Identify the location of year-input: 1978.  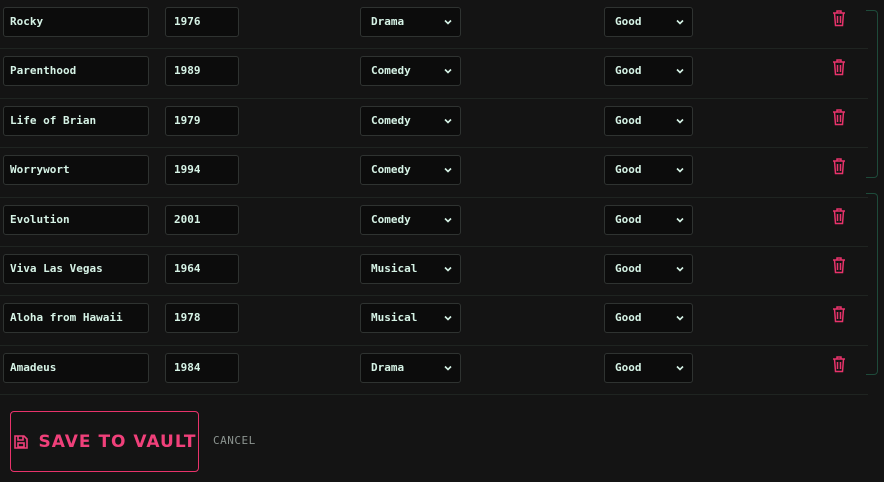
(202, 318).